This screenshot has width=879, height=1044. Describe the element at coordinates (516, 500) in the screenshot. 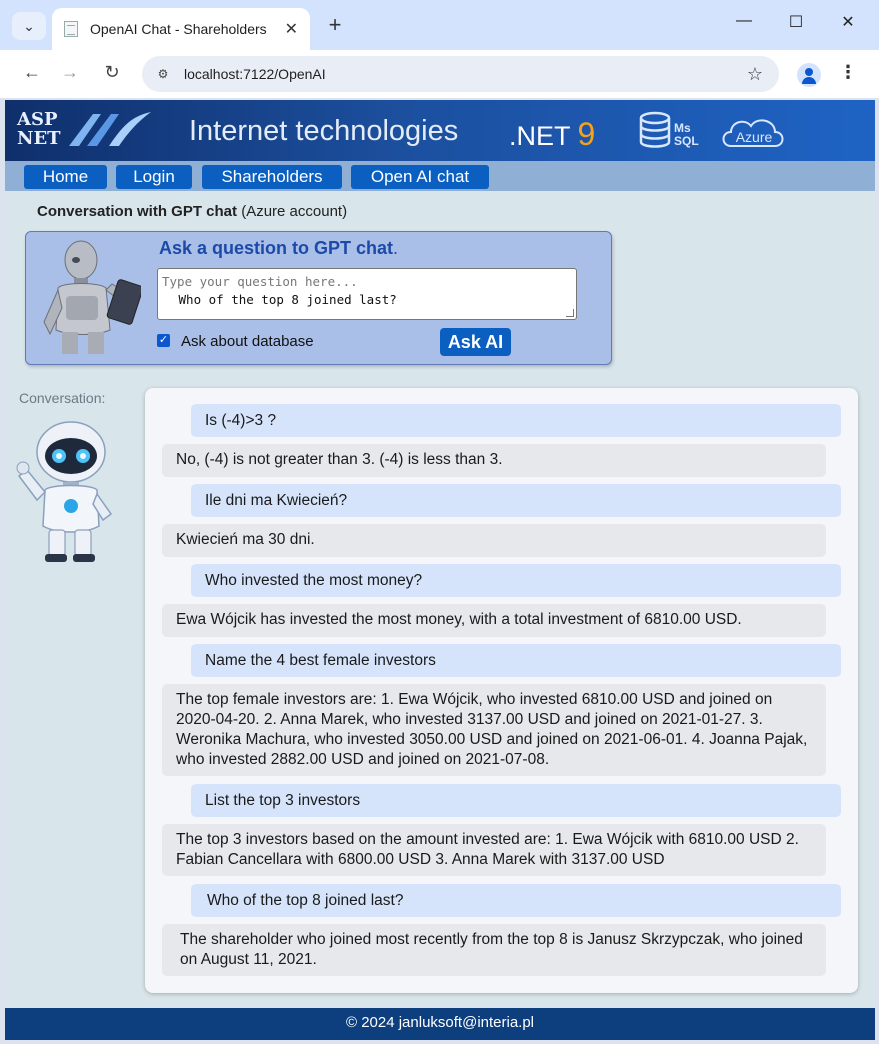

I see `user-message: Ile dni ma Kwiecień?` at that location.